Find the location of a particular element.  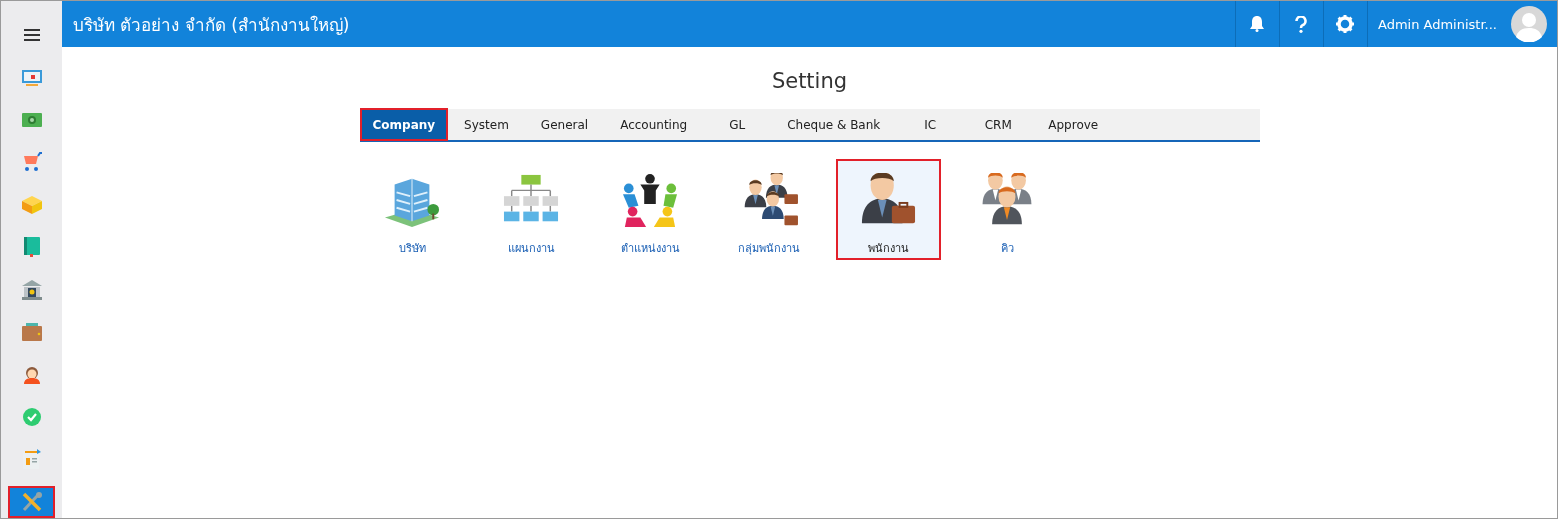

tab: Accounting is located at coordinates (654, 124).